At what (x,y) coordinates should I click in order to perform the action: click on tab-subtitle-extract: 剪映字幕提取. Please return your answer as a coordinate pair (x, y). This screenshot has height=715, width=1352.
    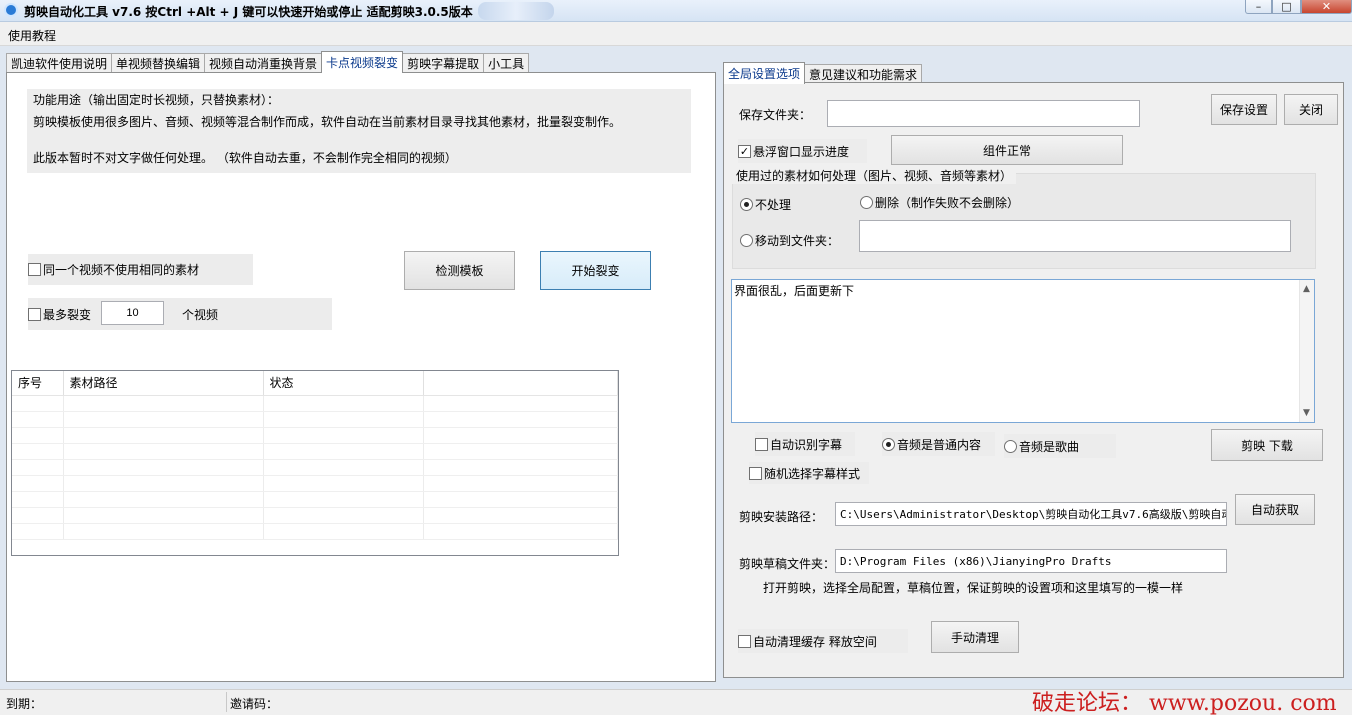
    Looking at the image, I should click on (443, 63).